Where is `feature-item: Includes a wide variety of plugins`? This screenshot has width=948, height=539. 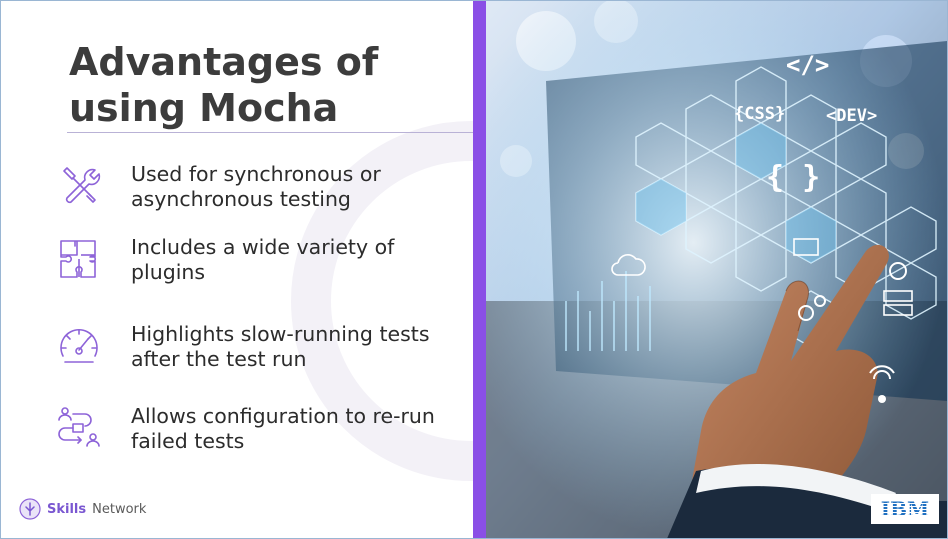
feature-item: Includes a wide variety of plugins is located at coordinates (261, 265).